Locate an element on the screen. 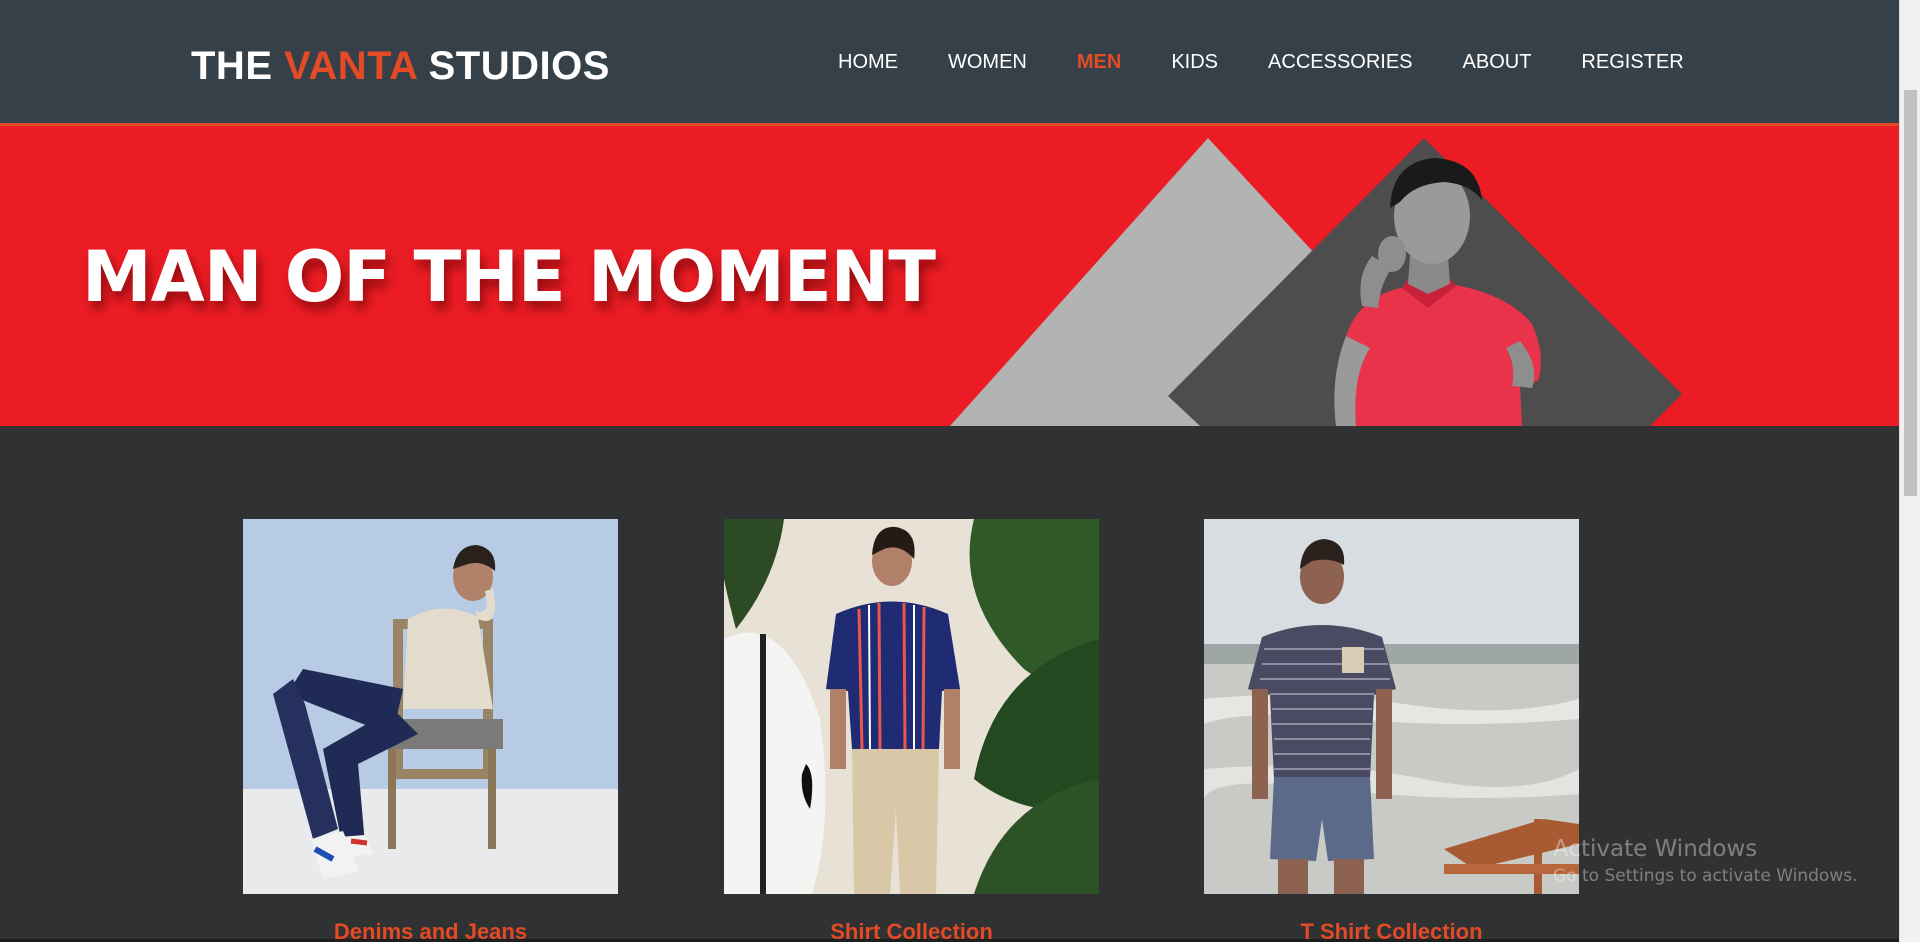 The image size is (1920, 942). product-card-shirts: Shirt Collection is located at coordinates (911, 730).